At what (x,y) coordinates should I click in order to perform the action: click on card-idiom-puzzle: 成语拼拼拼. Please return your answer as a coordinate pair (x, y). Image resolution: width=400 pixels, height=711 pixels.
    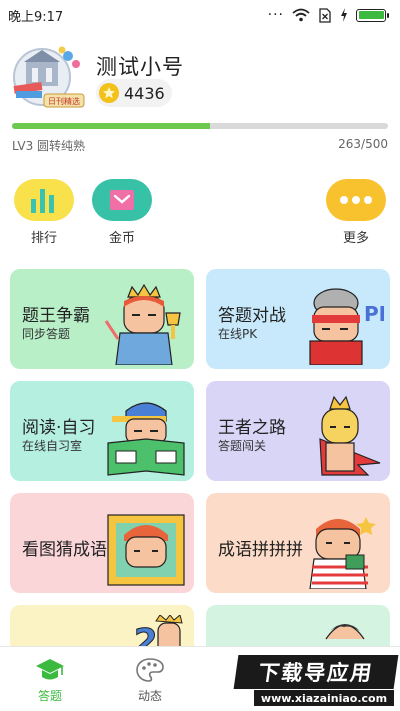
    Looking at the image, I should click on (298, 543).